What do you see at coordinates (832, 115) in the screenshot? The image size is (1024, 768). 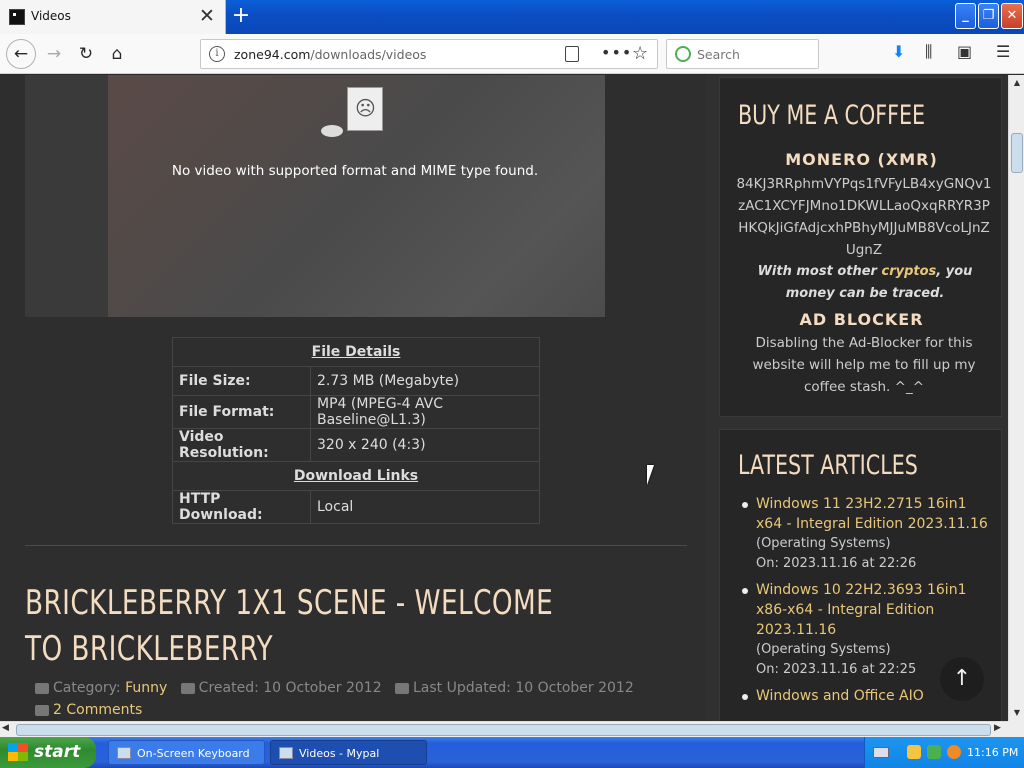 I see `coffee-title: BUY ME A COFFEE` at bounding box center [832, 115].